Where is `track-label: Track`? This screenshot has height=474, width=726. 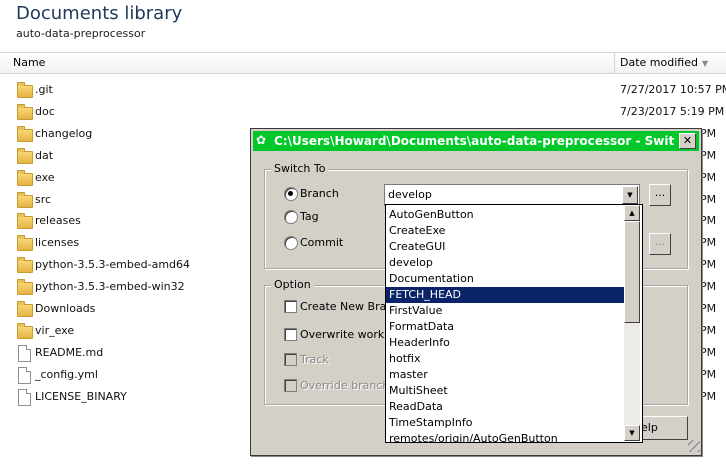 track-label: Track is located at coordinates (314, 359).